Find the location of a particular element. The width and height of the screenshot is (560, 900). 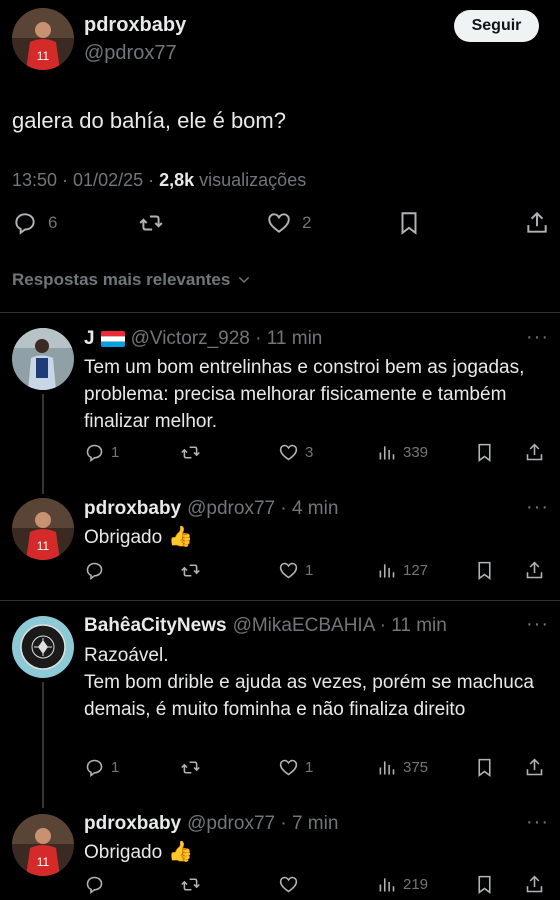

reply-author-name: J is located at coordinates (89, 339).